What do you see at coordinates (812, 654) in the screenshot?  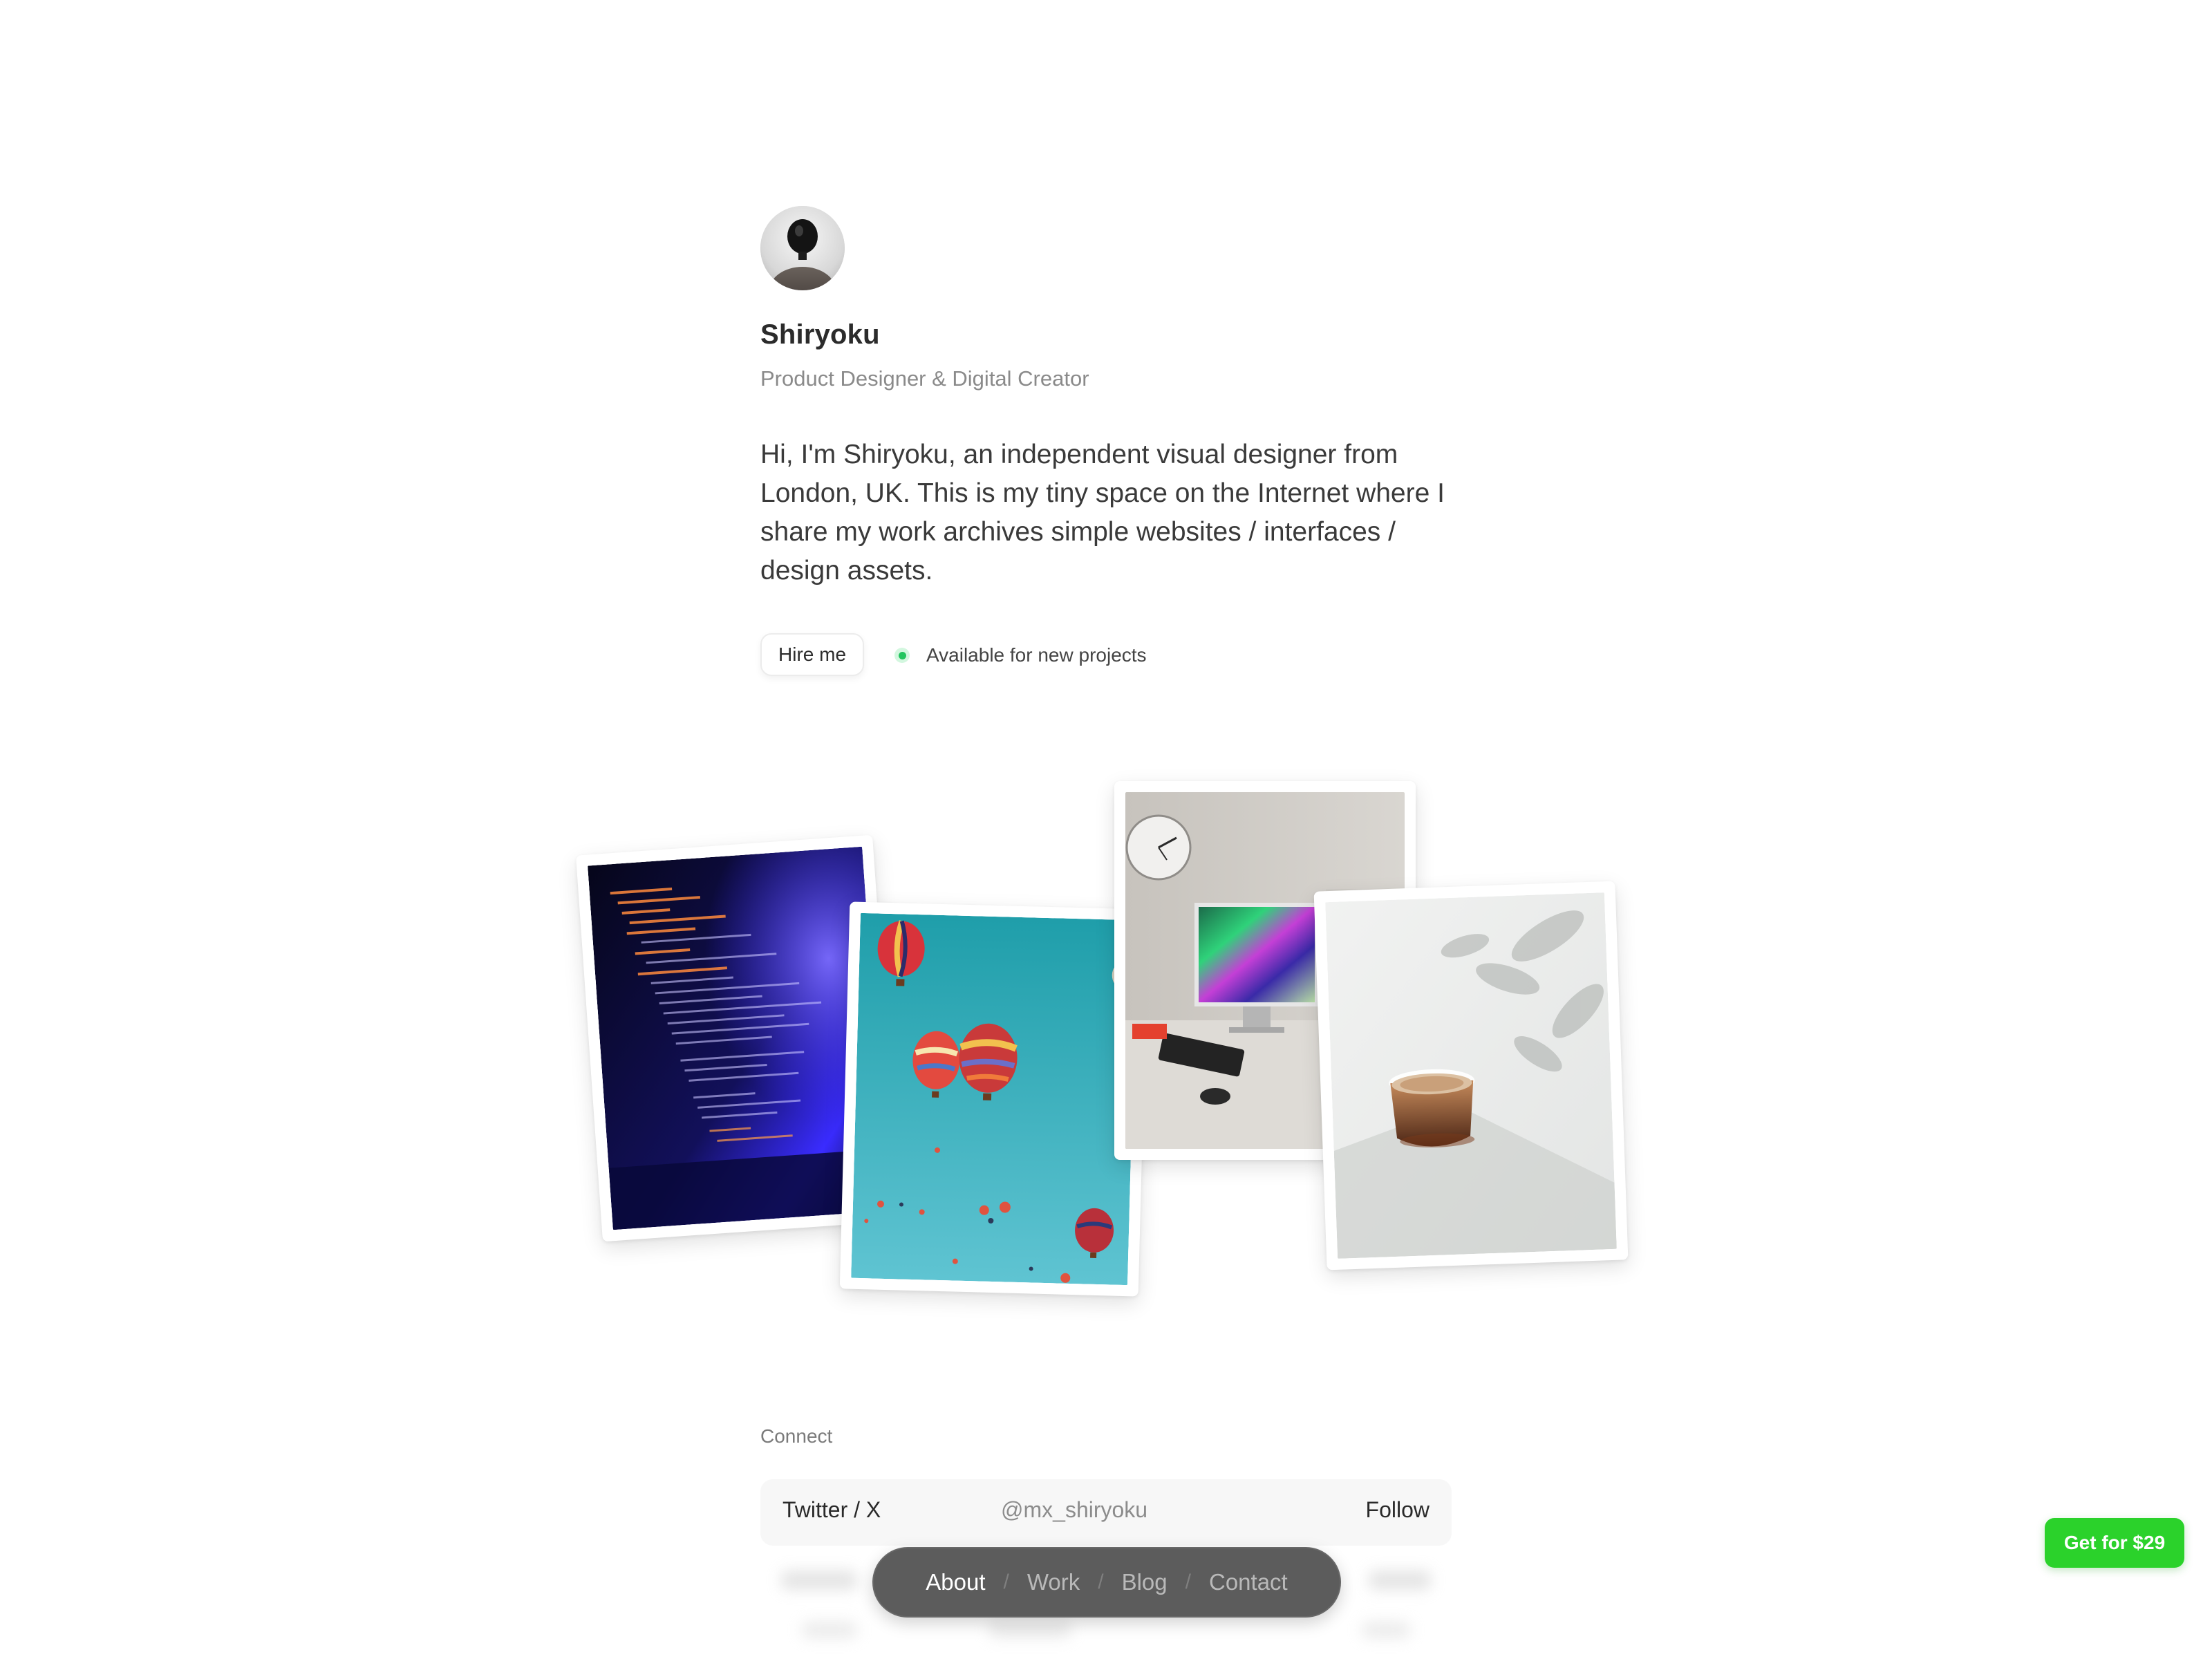 I see `hire-me-button: Hire me` at bounding box center [812, 654].